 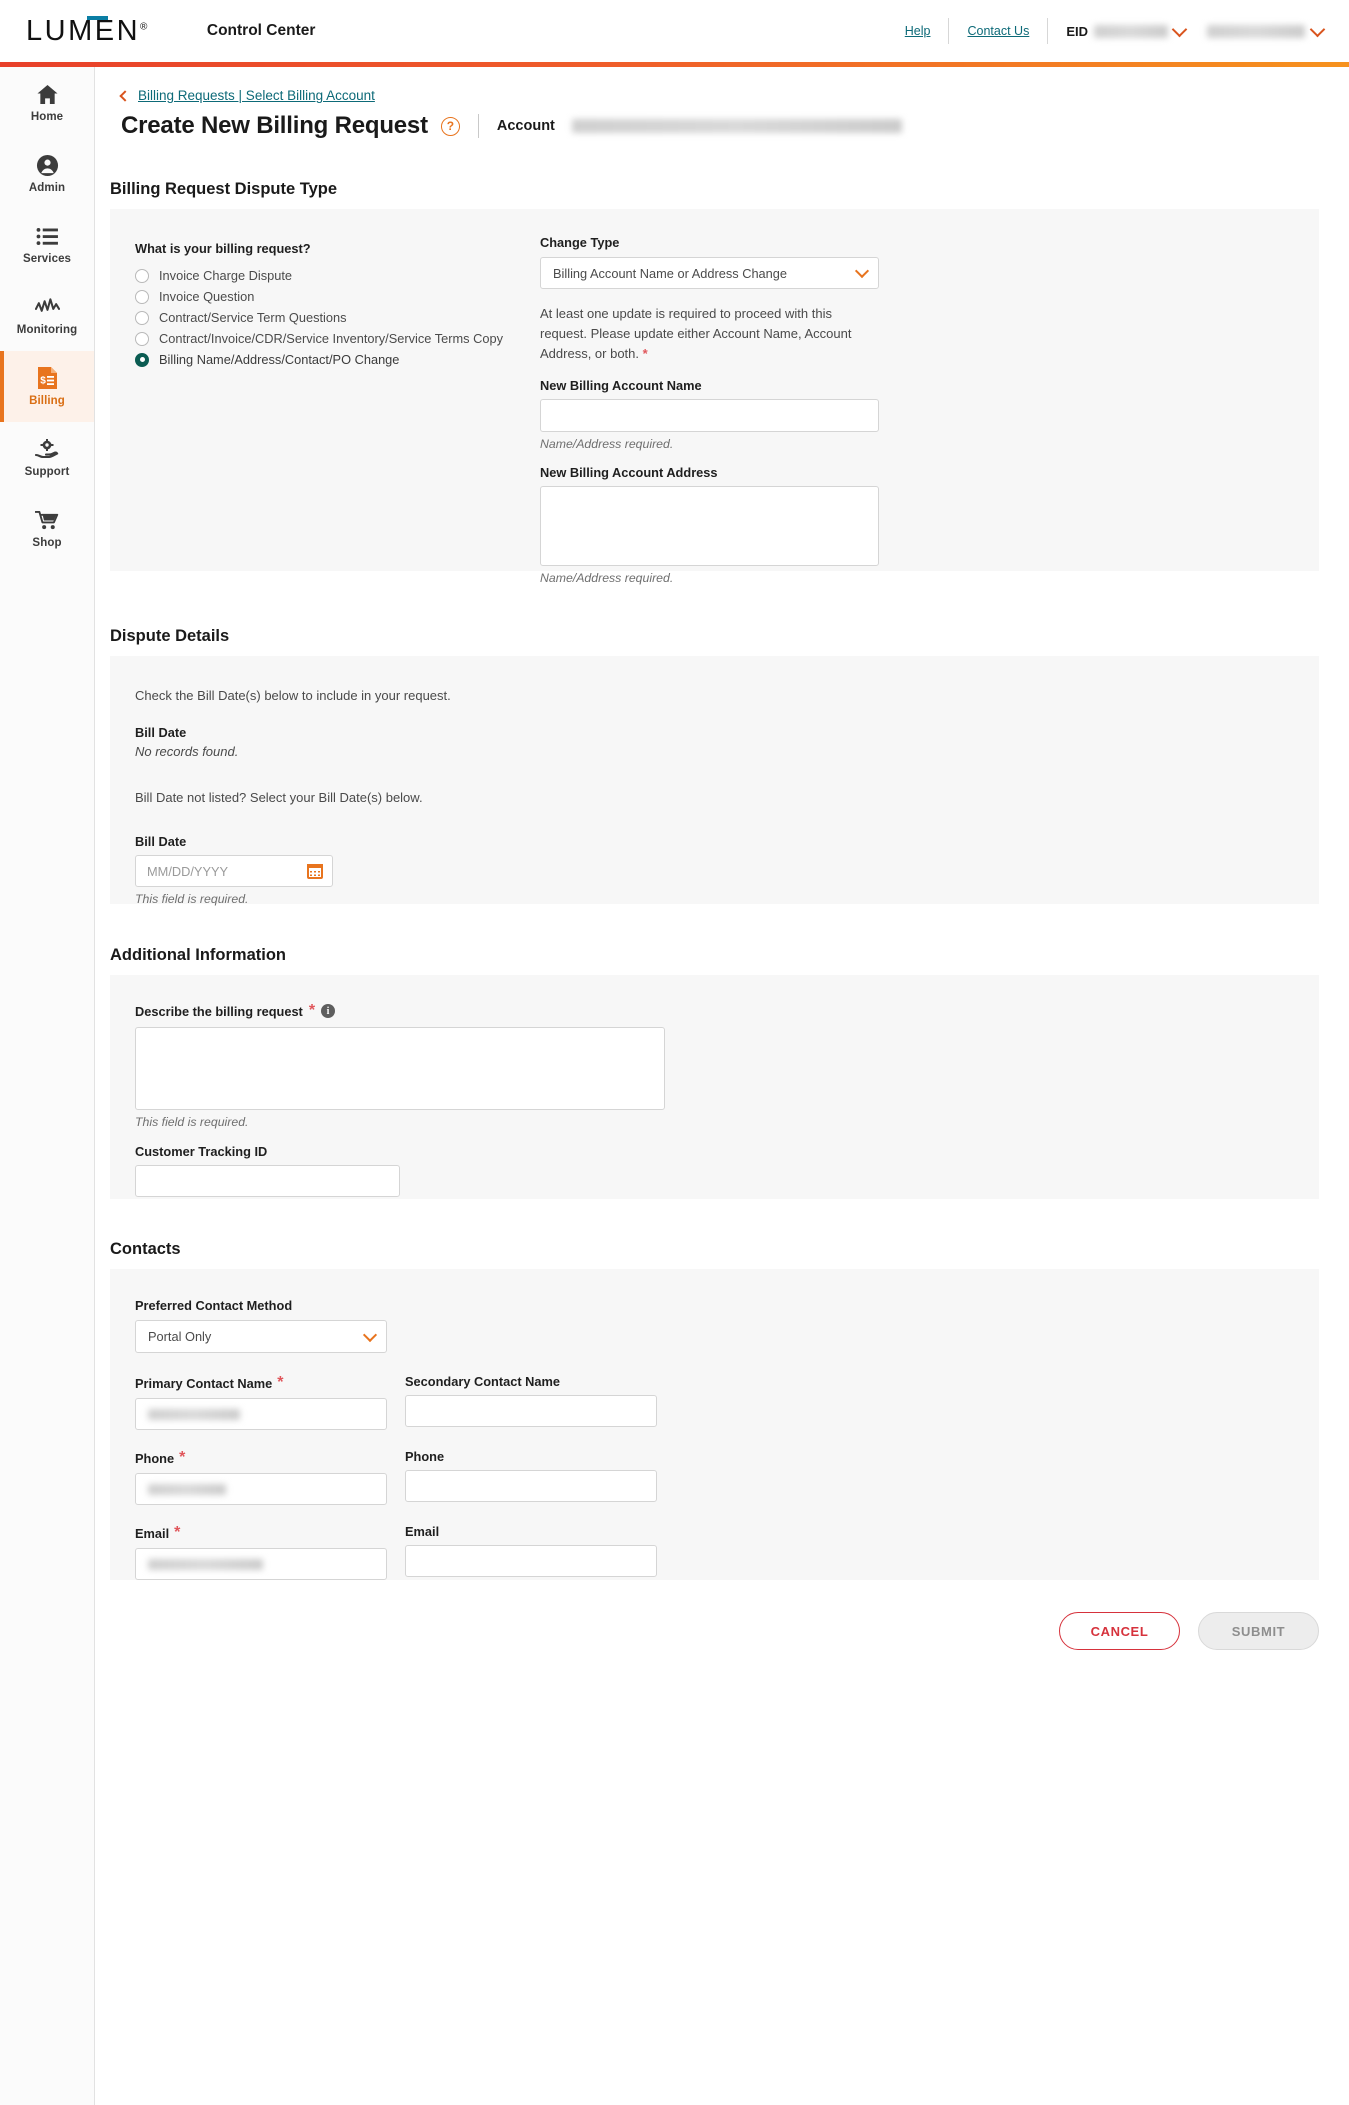 What do you see at coordinates (531, 1486) in the screenshot?
I see `secondary-phone-input` at bounding box center [531, 1486].